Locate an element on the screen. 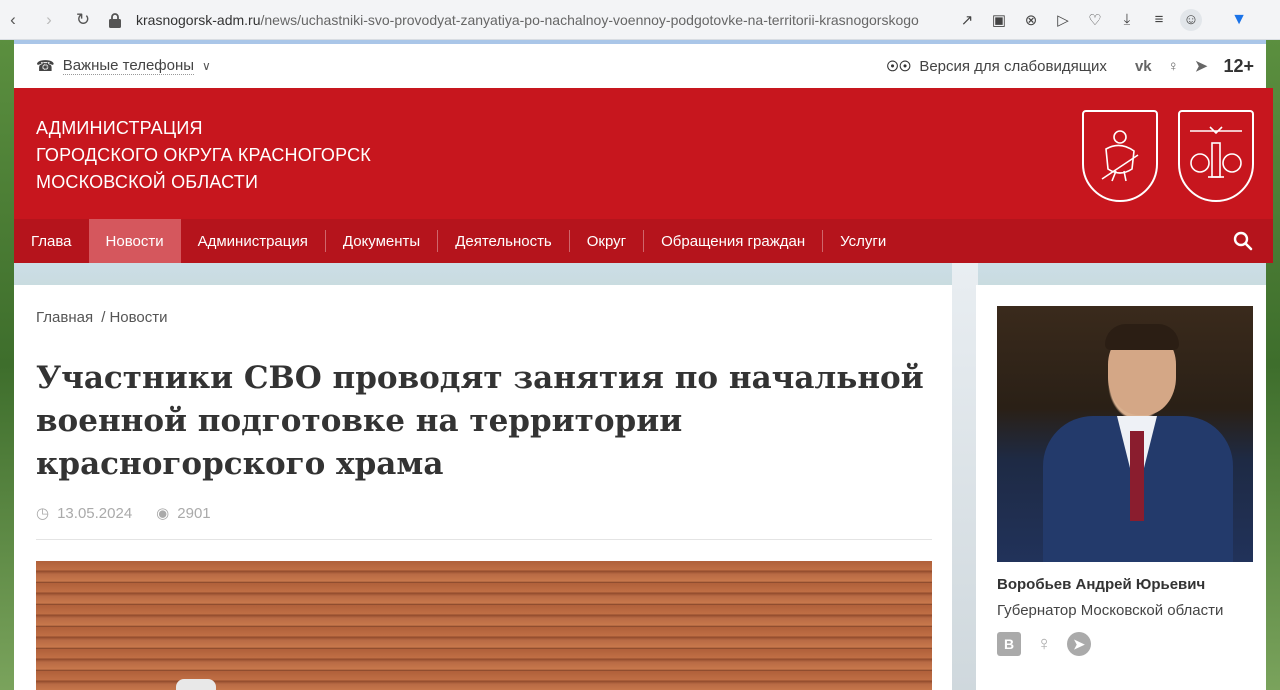 The image size is (1280, 690). nav-item-district: Округ is located at coordinates (606, 241).